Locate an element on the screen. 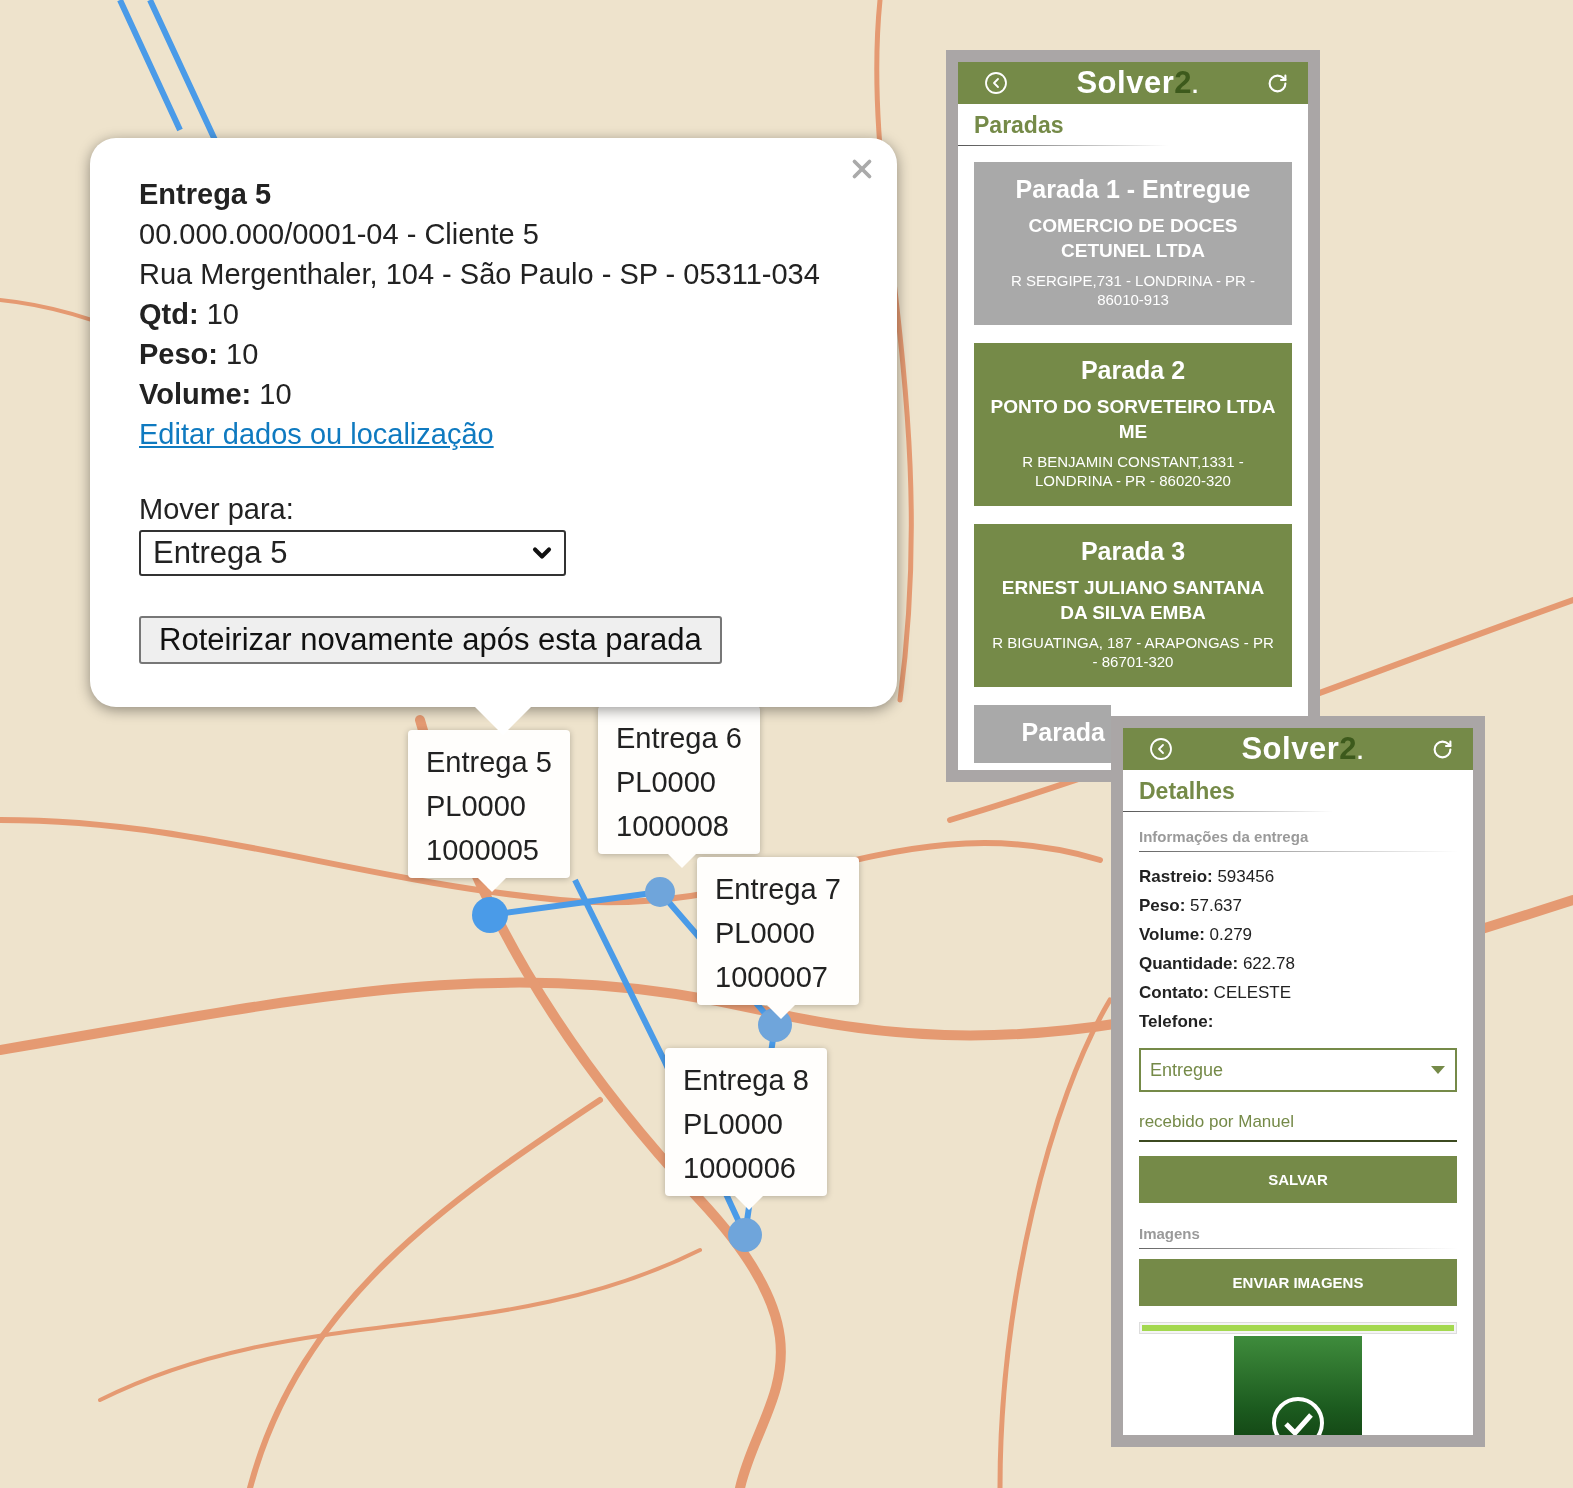 Image resolution: width=1573 pixels, height=1488 pixels. panel-title: Detalhes is located at coordinates (1298, 791).